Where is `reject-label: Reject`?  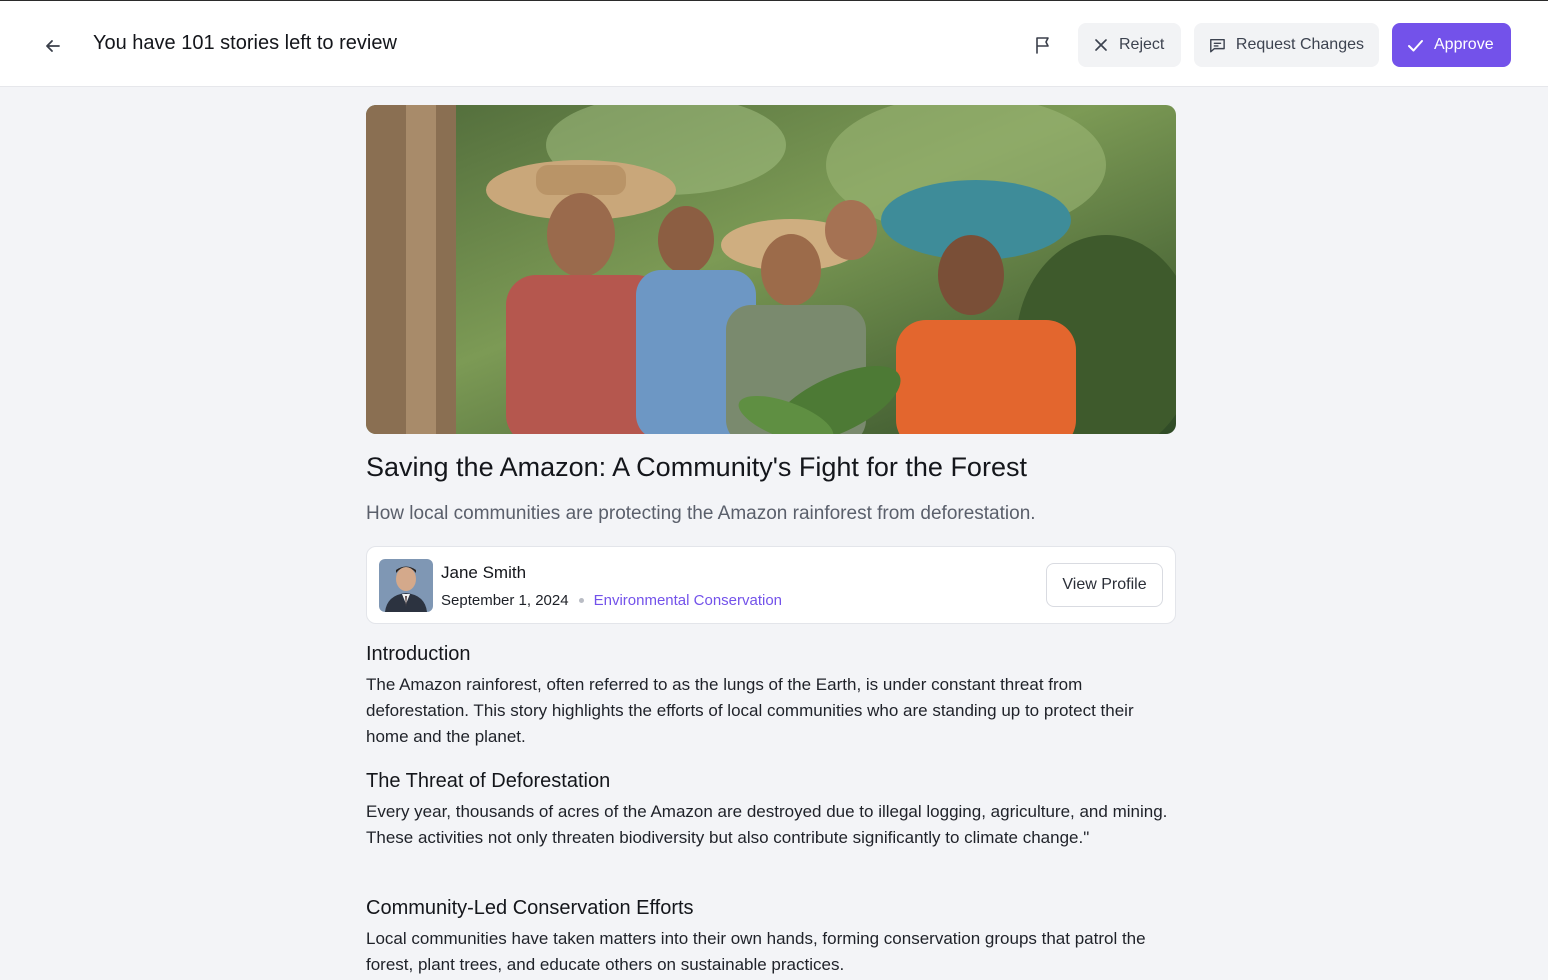
reject-label: Reject is located at coordinates (1142, 44).